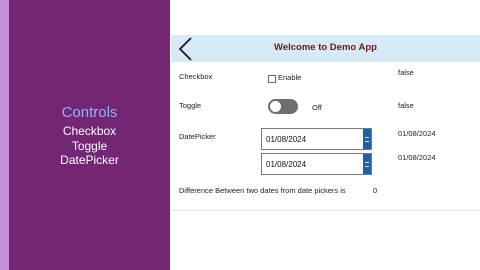  Describe the element at coordinates (289, 77) in the screenshot. I see `enable-checkbox-label: Enable` at that location.